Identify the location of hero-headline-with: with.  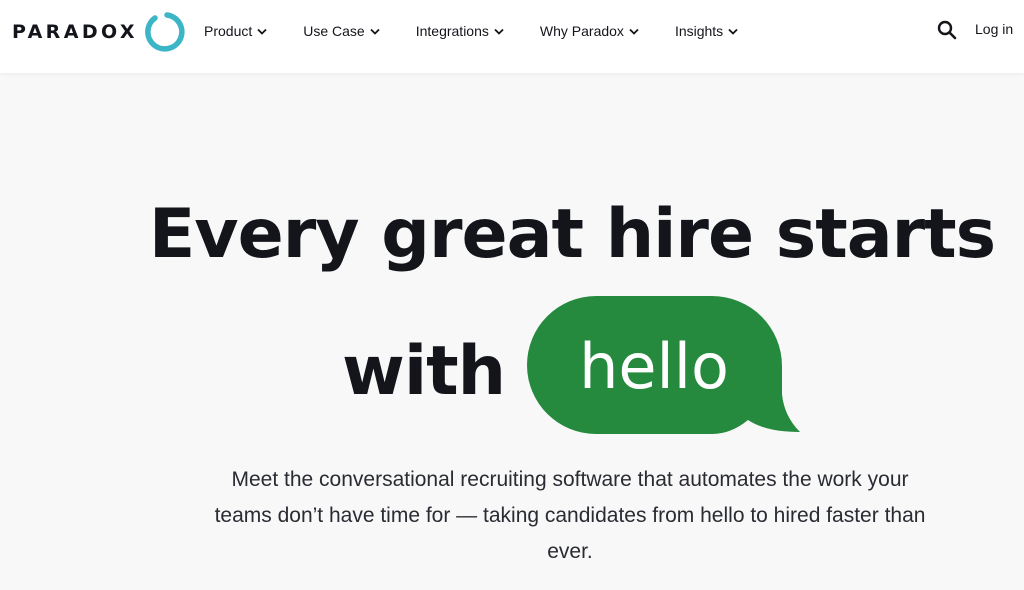
(424, 371).